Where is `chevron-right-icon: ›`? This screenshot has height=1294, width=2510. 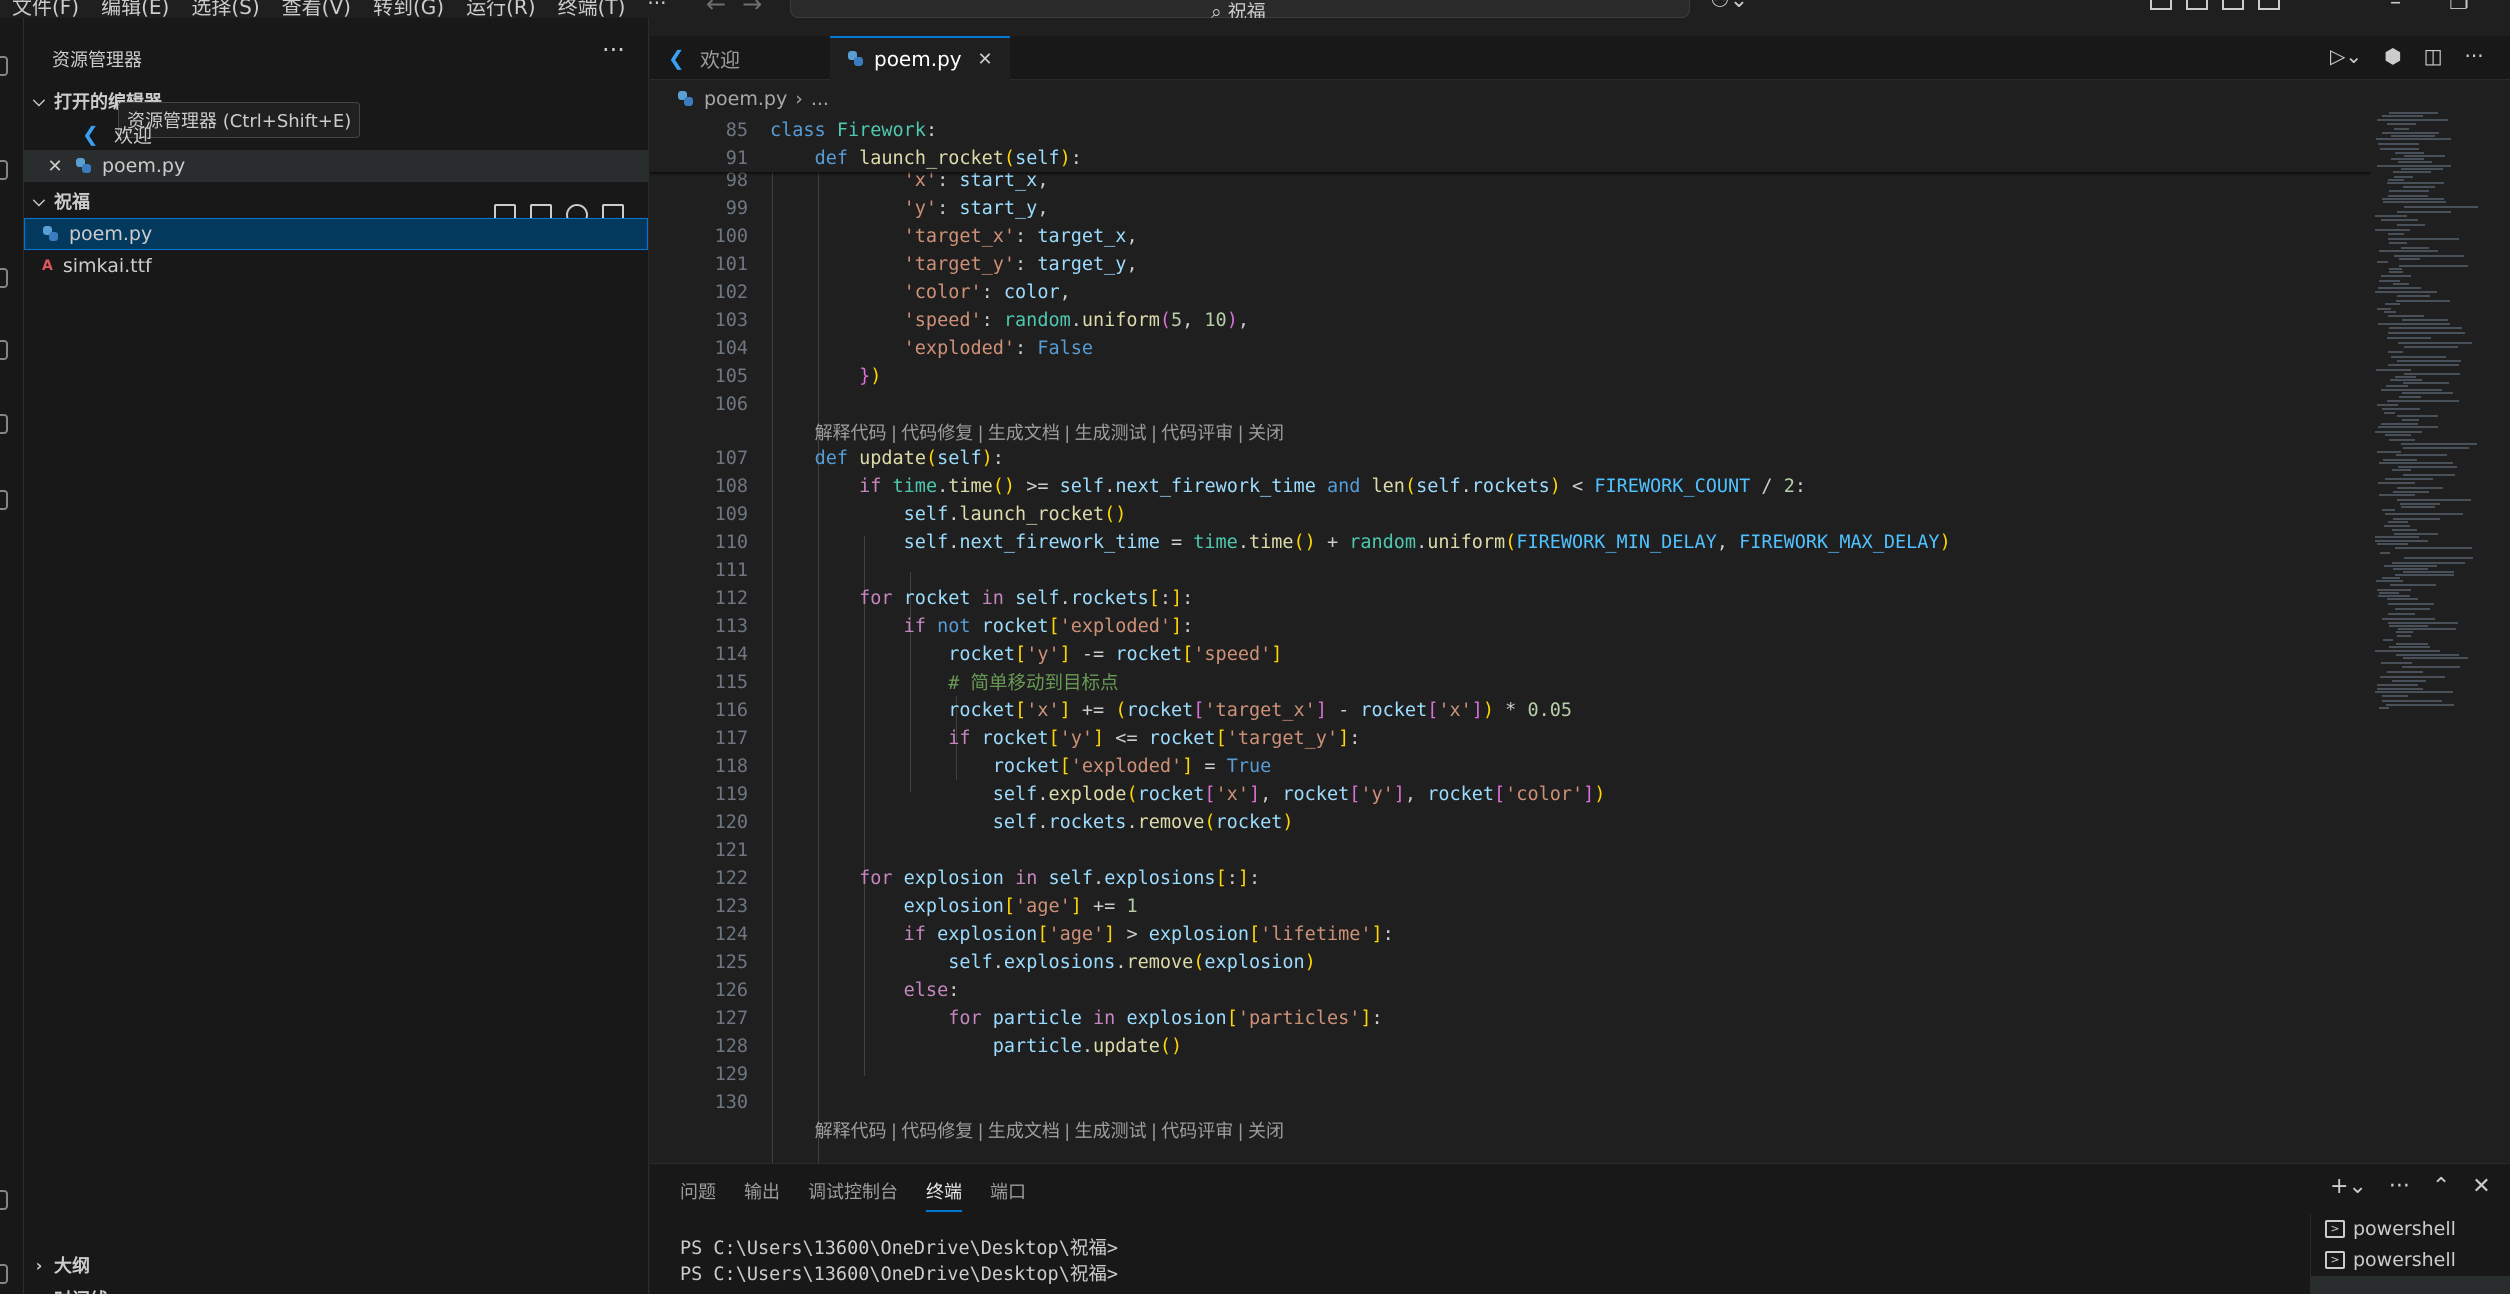 chevron-right-icon: › is located at coordinates (39, 1265).